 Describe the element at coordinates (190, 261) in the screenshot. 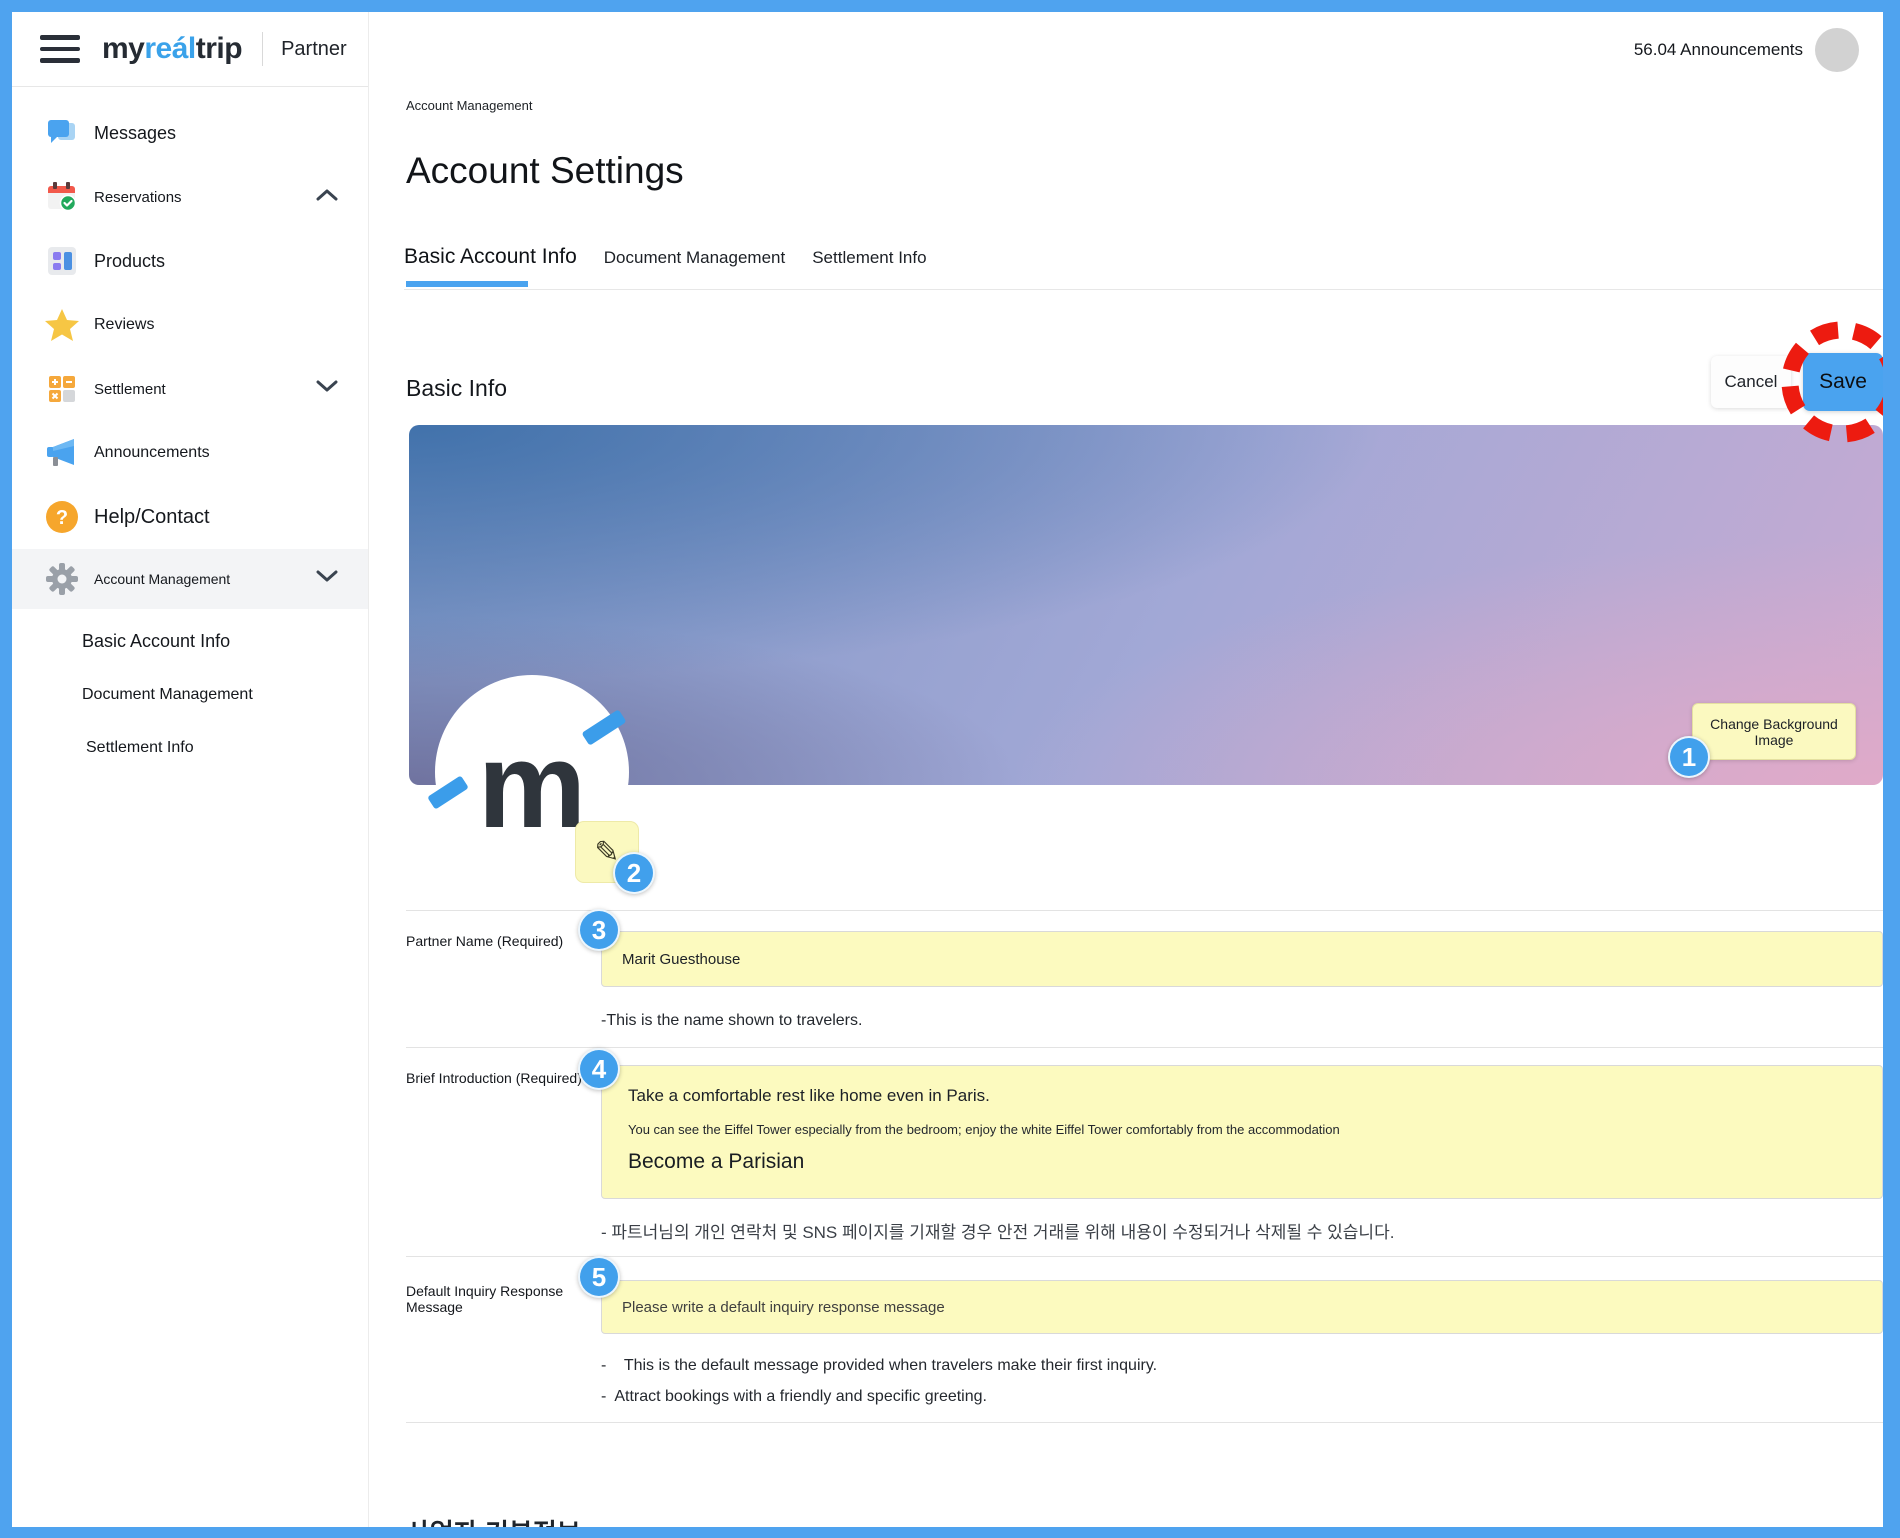

I see `sidebar-item-products: Products` at that location.